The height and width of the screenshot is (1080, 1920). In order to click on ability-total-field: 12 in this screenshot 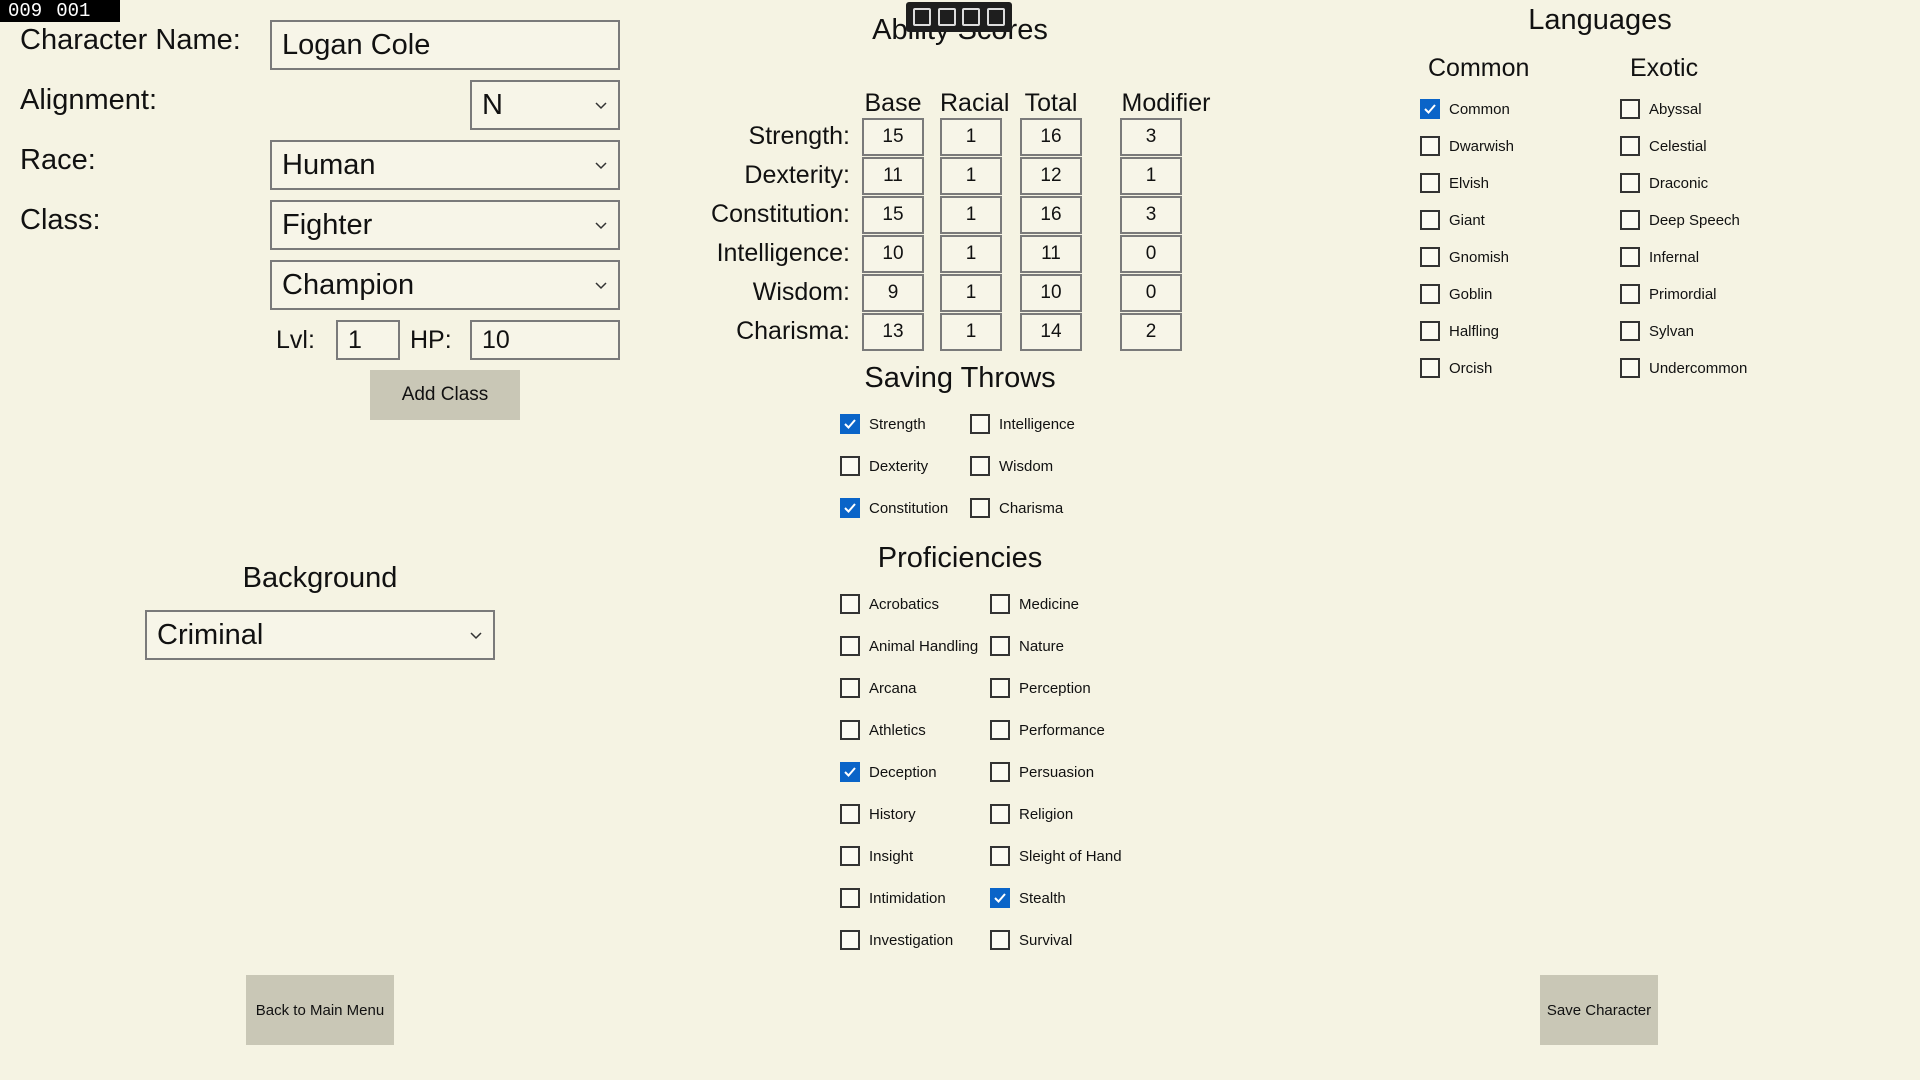, I will do `click(1051, 176)`.